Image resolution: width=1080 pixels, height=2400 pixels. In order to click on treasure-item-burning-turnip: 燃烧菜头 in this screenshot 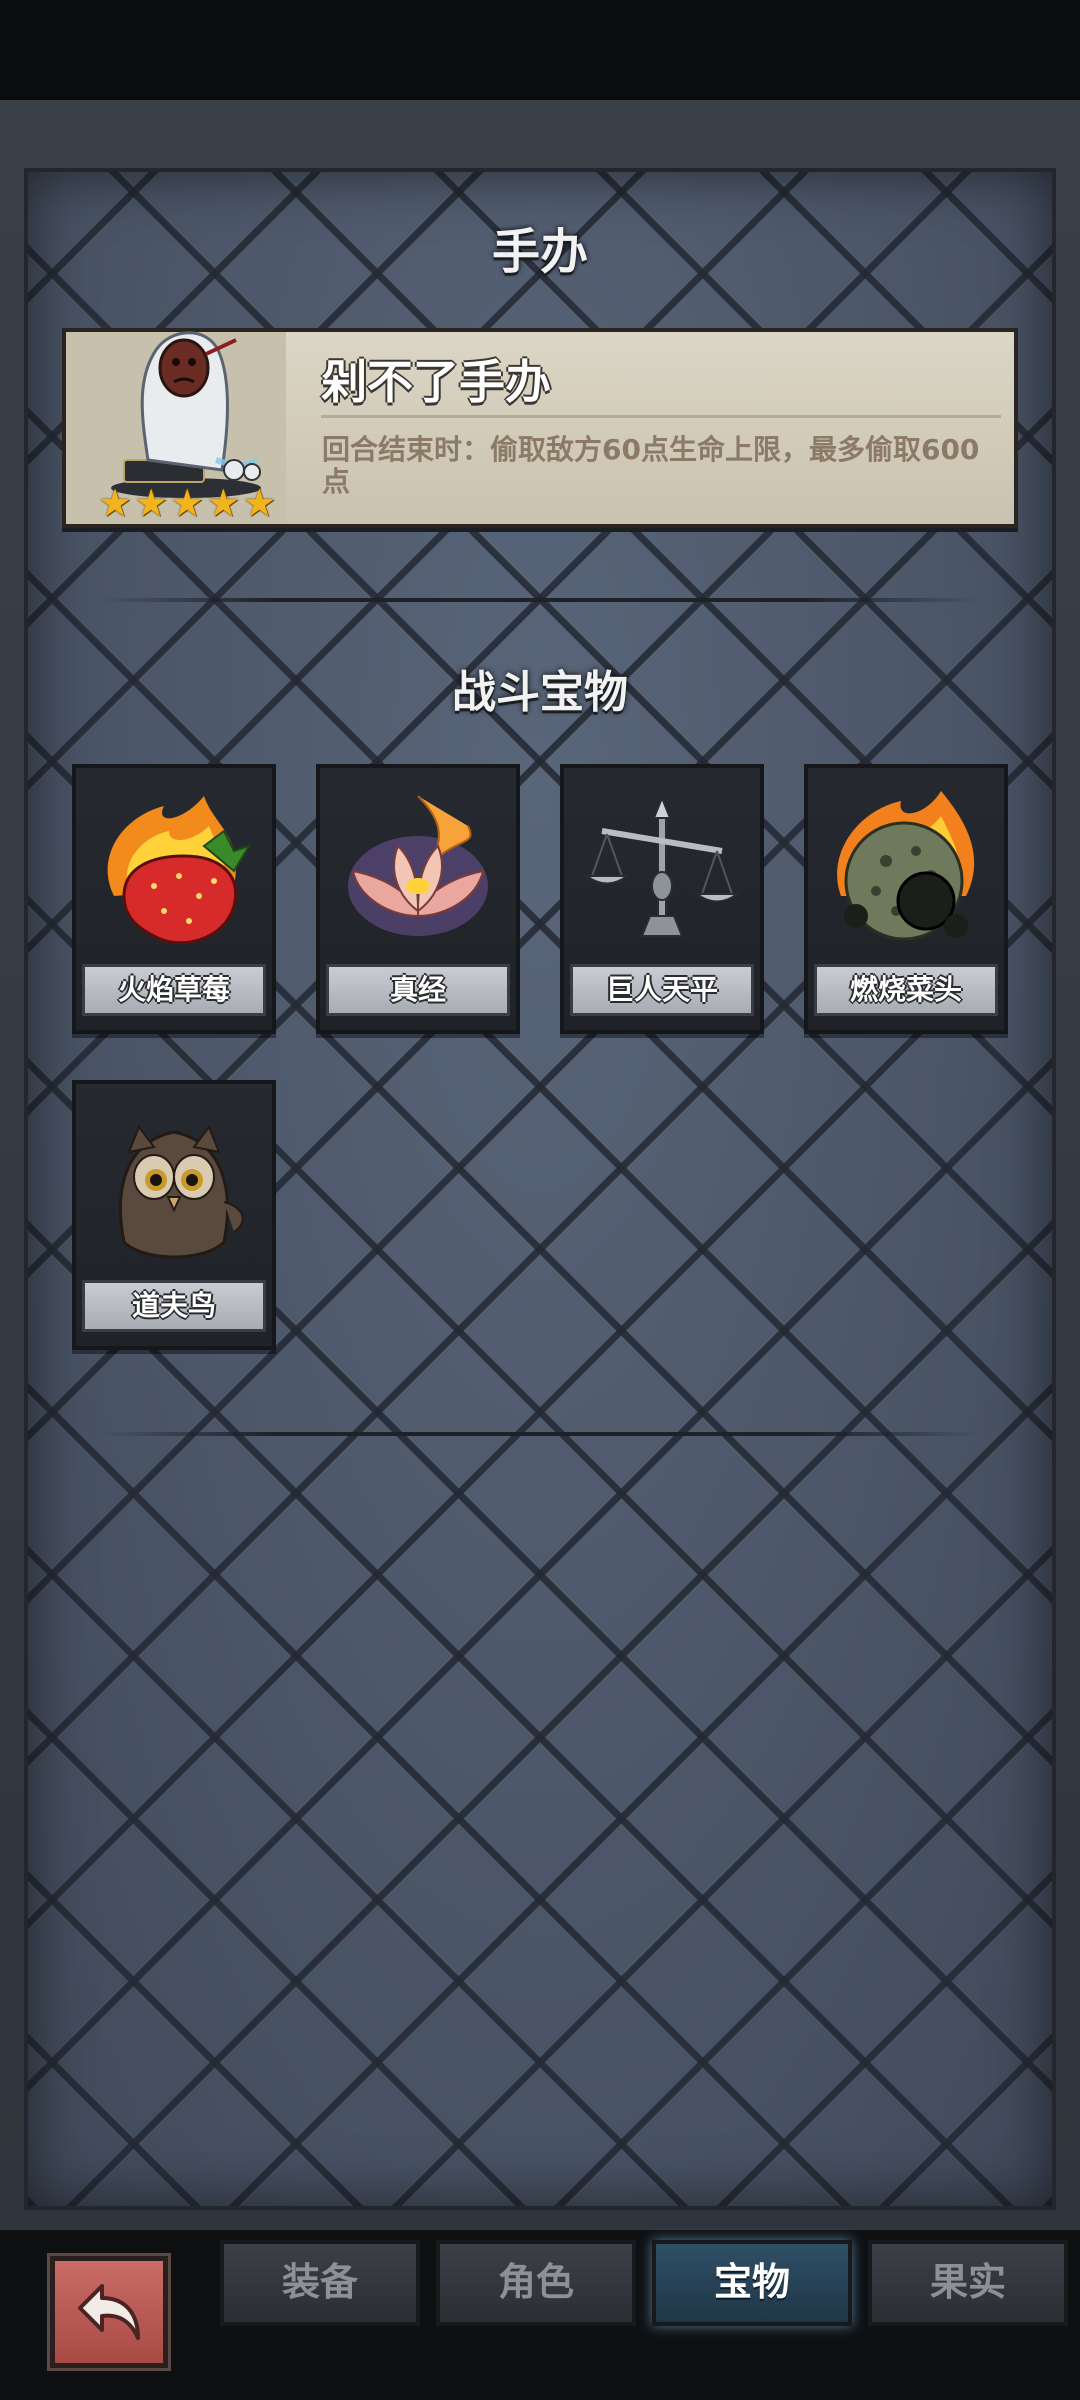, I will do `click(906, 899)`.